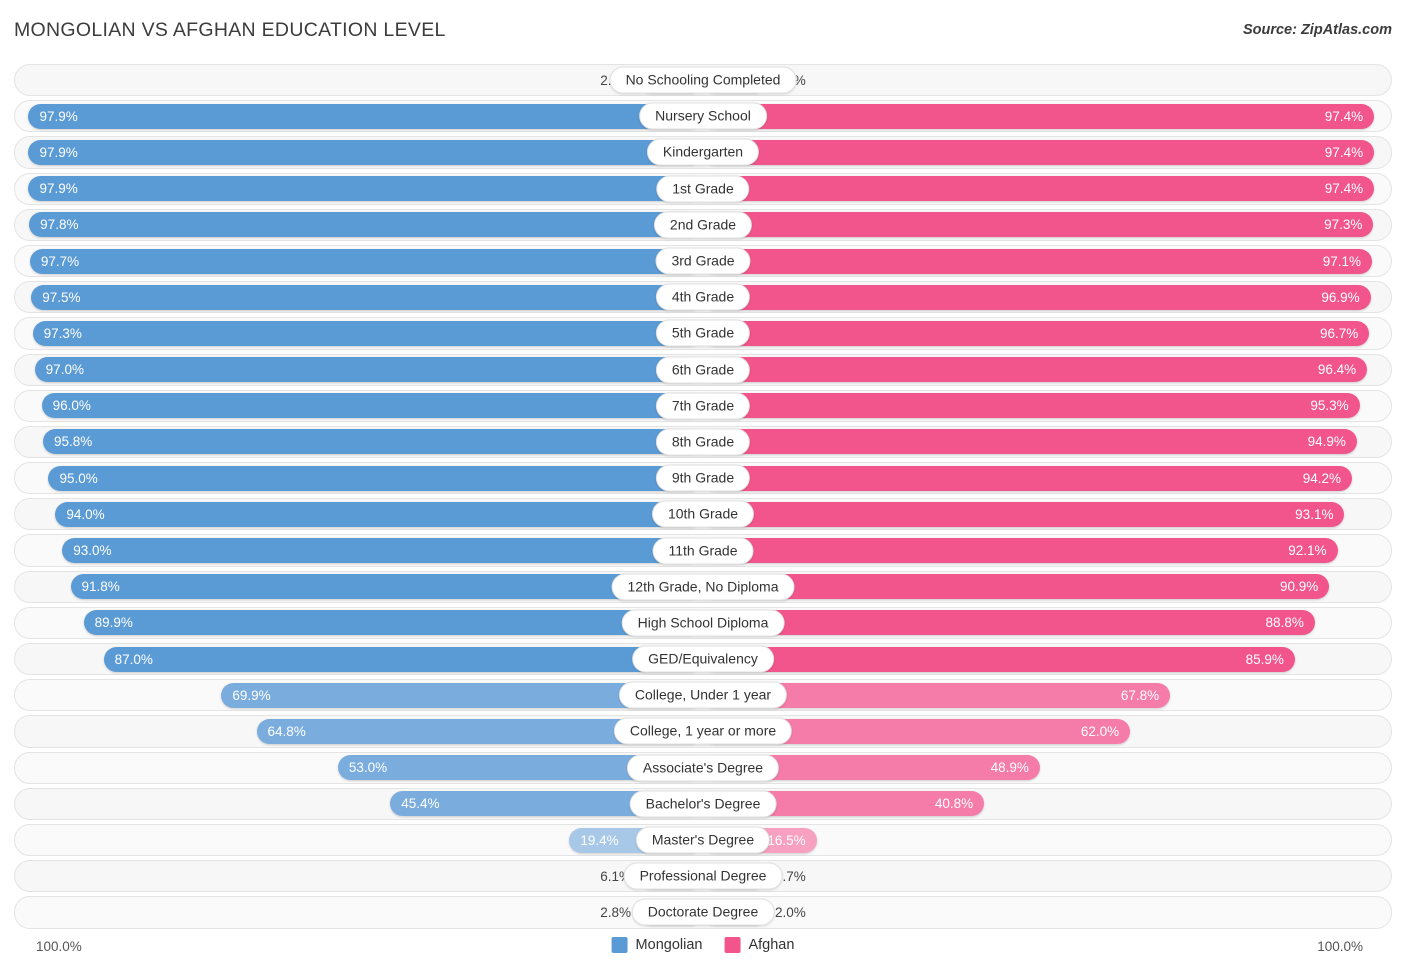  Describe the element at coordinates (669, 945) in the screenshot. I see `legend-label-mongolian: Mongolian` at that location.